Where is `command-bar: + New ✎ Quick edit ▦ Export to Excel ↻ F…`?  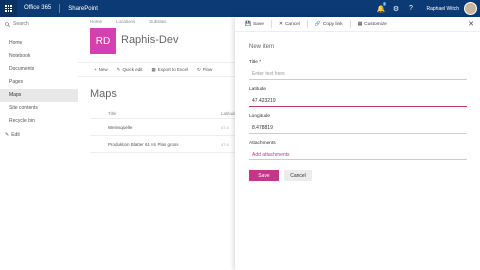 command-bar: + New ✎ Quick edit ▦ Export to Excel ↻ F… is located at coordinates (156, 69).